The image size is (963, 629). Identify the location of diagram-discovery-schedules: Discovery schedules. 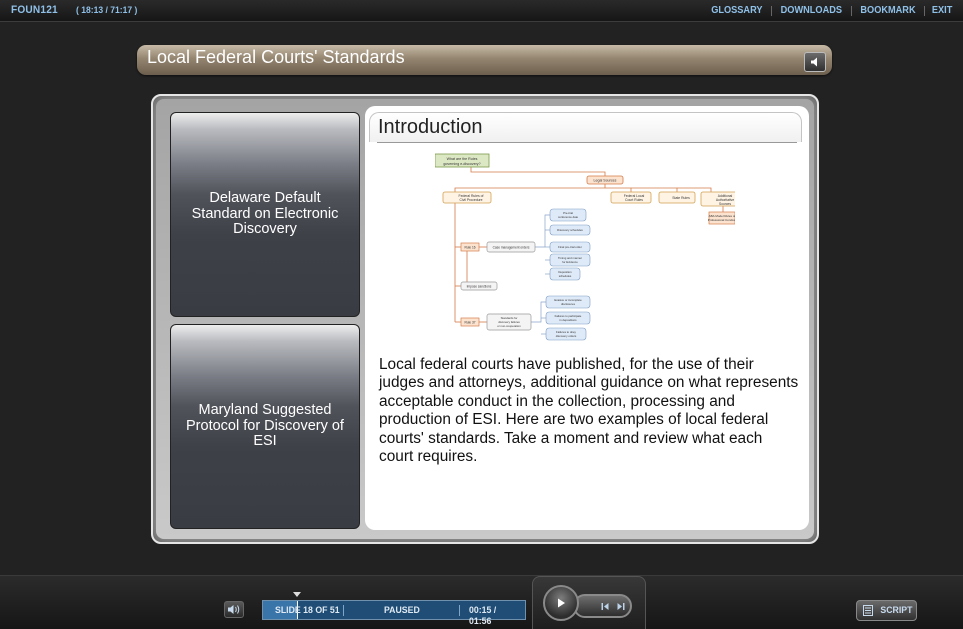
(570, 230).